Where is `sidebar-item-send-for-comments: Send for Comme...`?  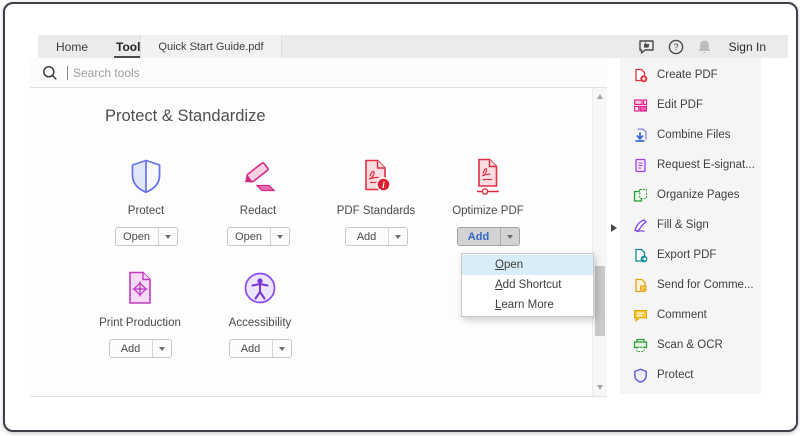 sidebar-item-send-for-comments: Send for Comme... is located at coordinates (690, 285).